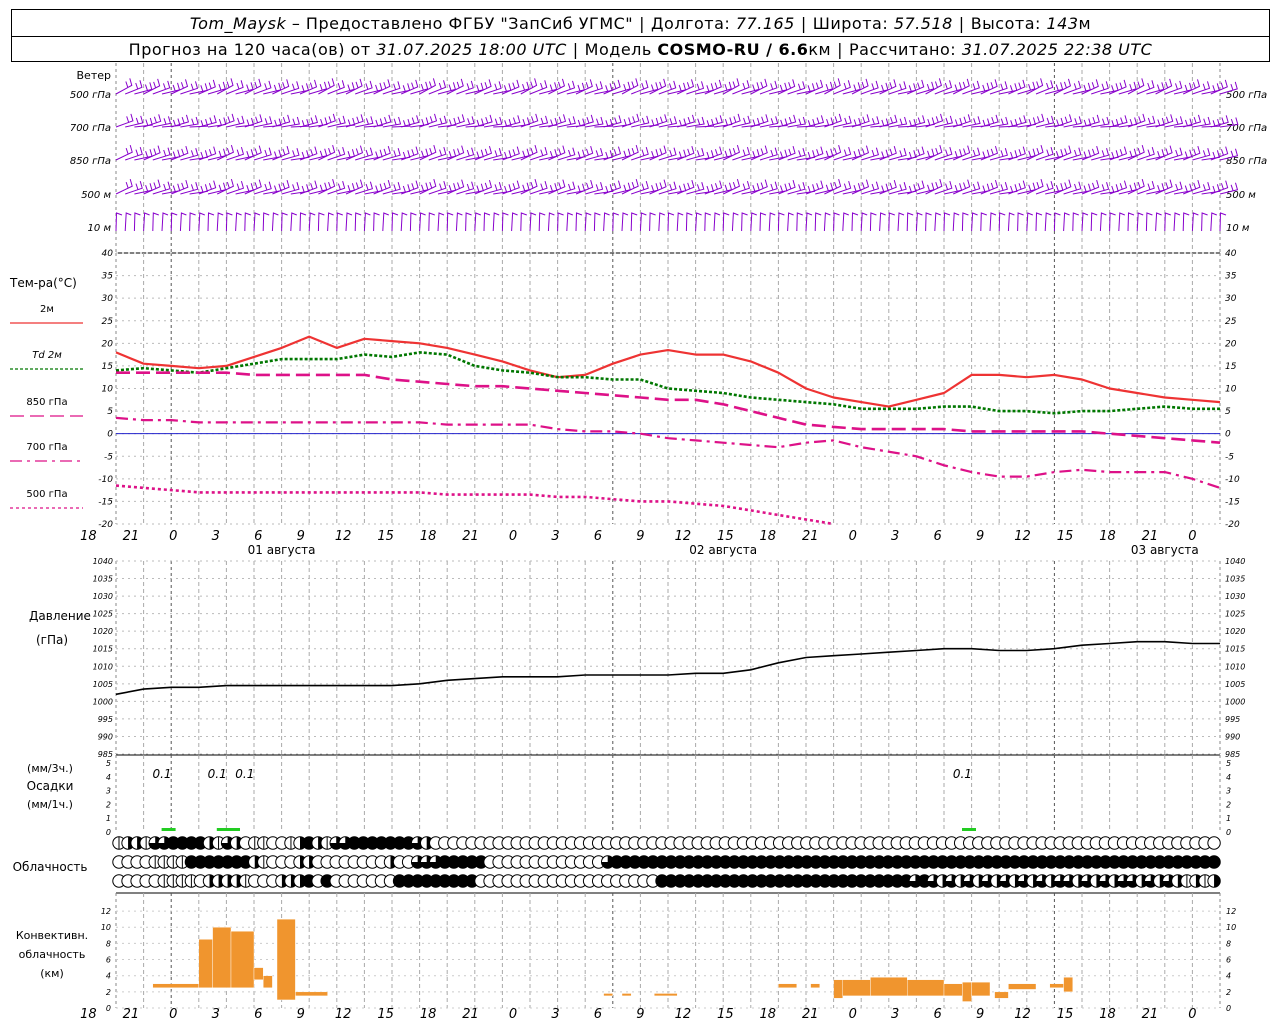 This screenshot has width=1280, height=1024. Describe the element at coordinates (46, 447) in the screenshot. I see `legend-label: 700 гПа` at that location.